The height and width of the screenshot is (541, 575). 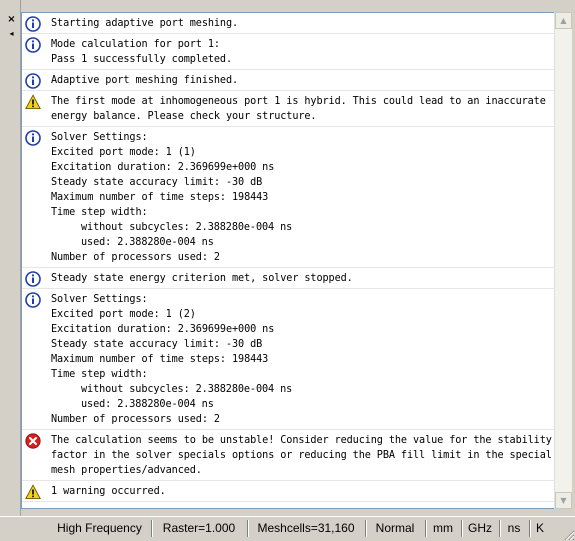 I want to click on log-line: Starting adaptive port meshing., so click(x=145, y=23).